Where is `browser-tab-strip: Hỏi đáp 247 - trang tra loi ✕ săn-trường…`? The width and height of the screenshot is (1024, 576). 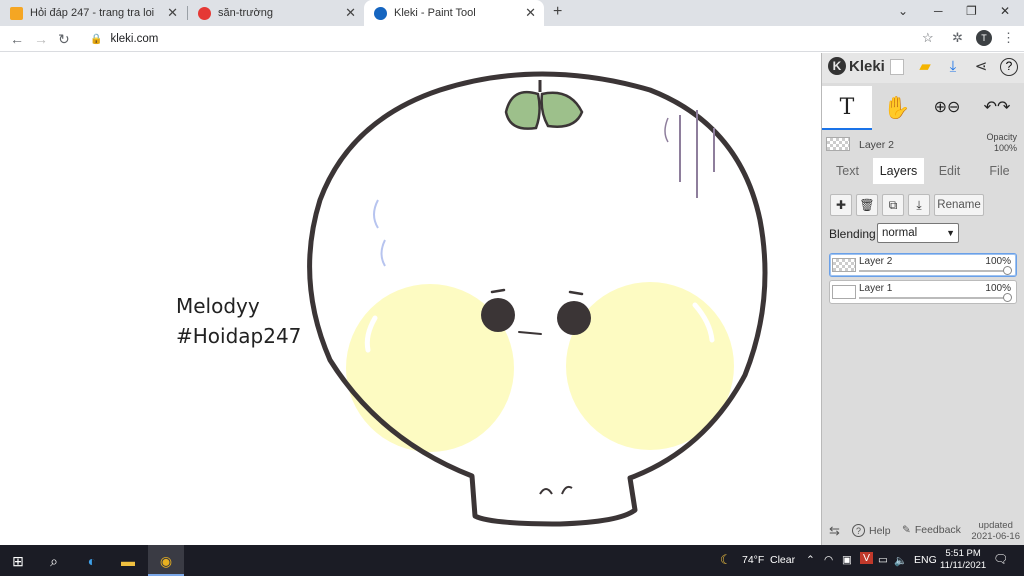
browser-tab-strip: Hỏi đáp 247 - trang tra loi ✕ săn-trường… is located at coordinates (512, 13).